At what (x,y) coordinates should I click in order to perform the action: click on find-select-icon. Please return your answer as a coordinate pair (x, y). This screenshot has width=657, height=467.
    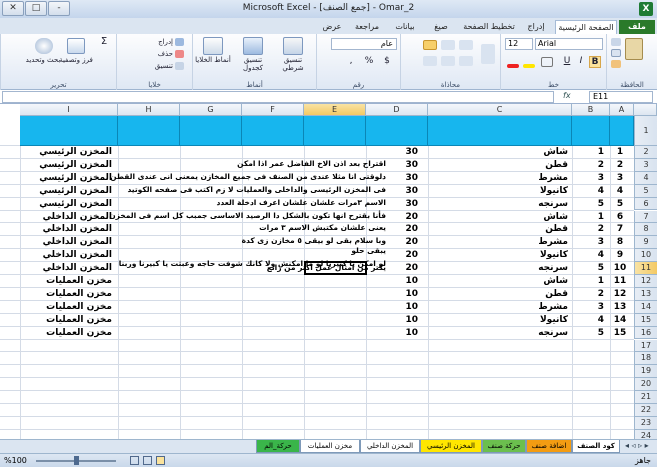
    Looking at the image, I should click on (44, 46).